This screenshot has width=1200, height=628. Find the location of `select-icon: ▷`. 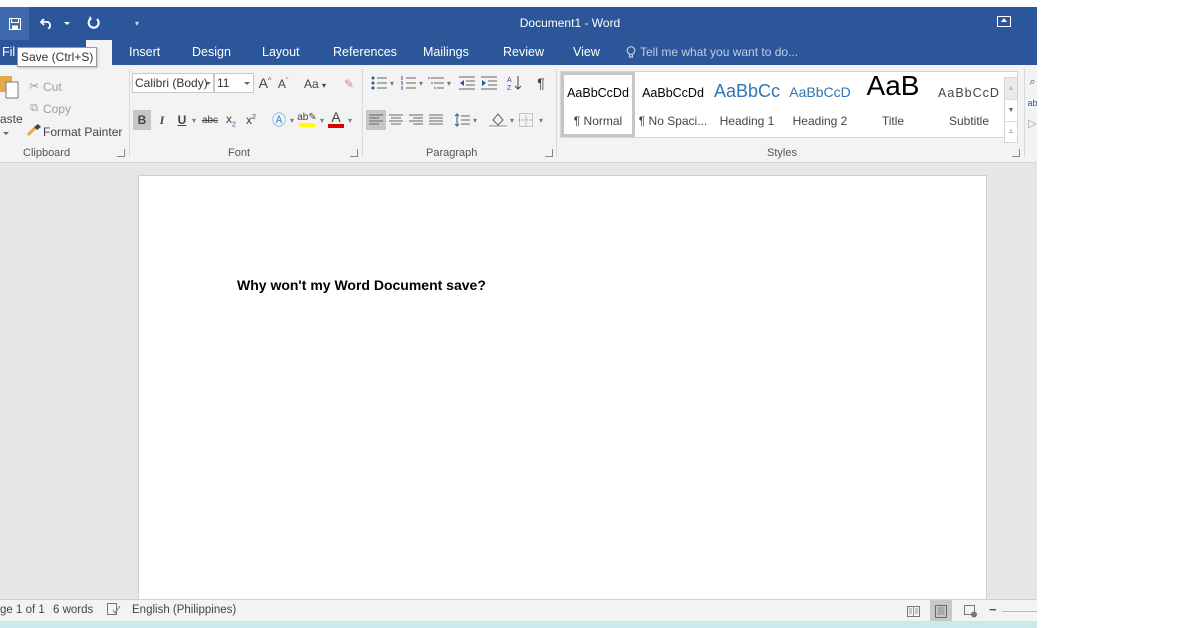

select-icon: ▷ is located at coordinates (1032, 123).